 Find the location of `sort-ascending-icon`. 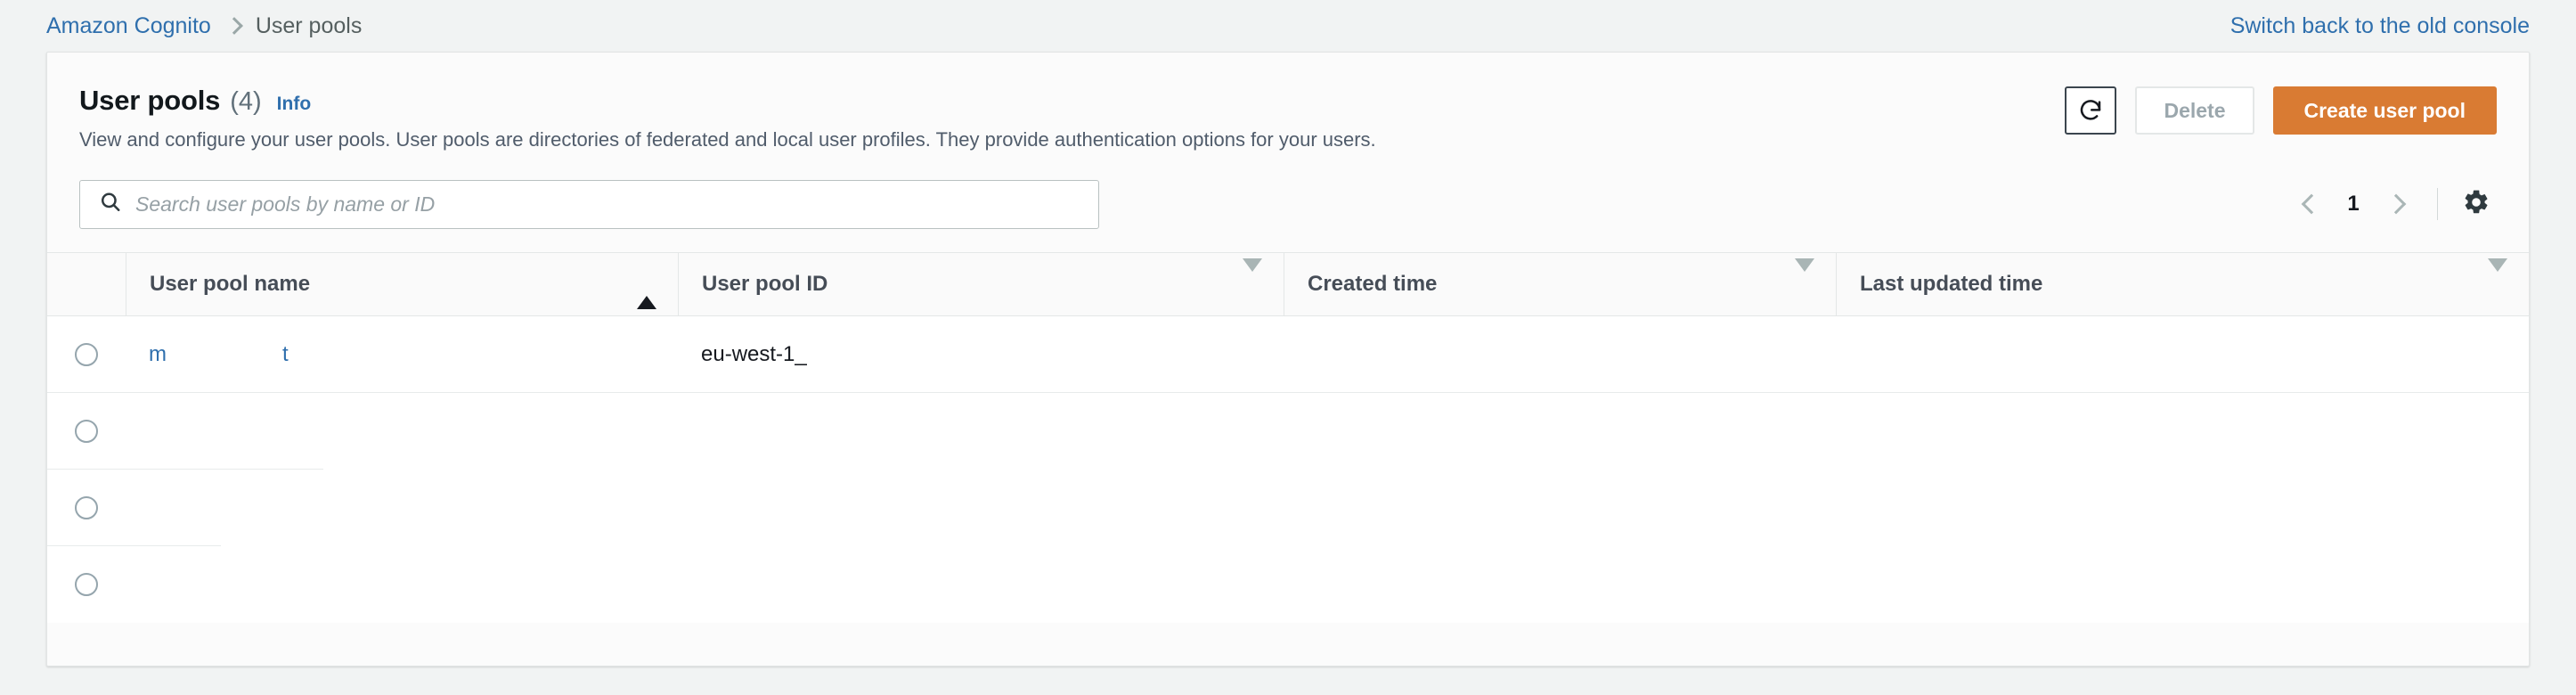

sort-ascending-icon is located at coordinates (646, 290).